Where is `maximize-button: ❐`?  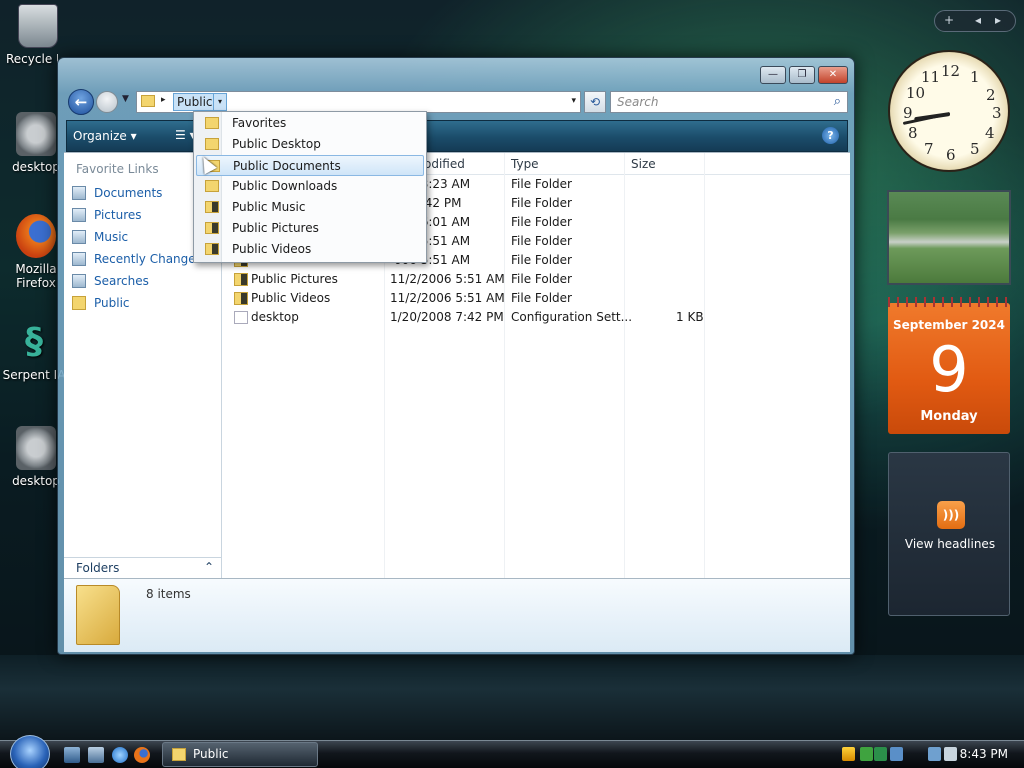
maximize-button: ❐ is located at coordinates (802, 75).